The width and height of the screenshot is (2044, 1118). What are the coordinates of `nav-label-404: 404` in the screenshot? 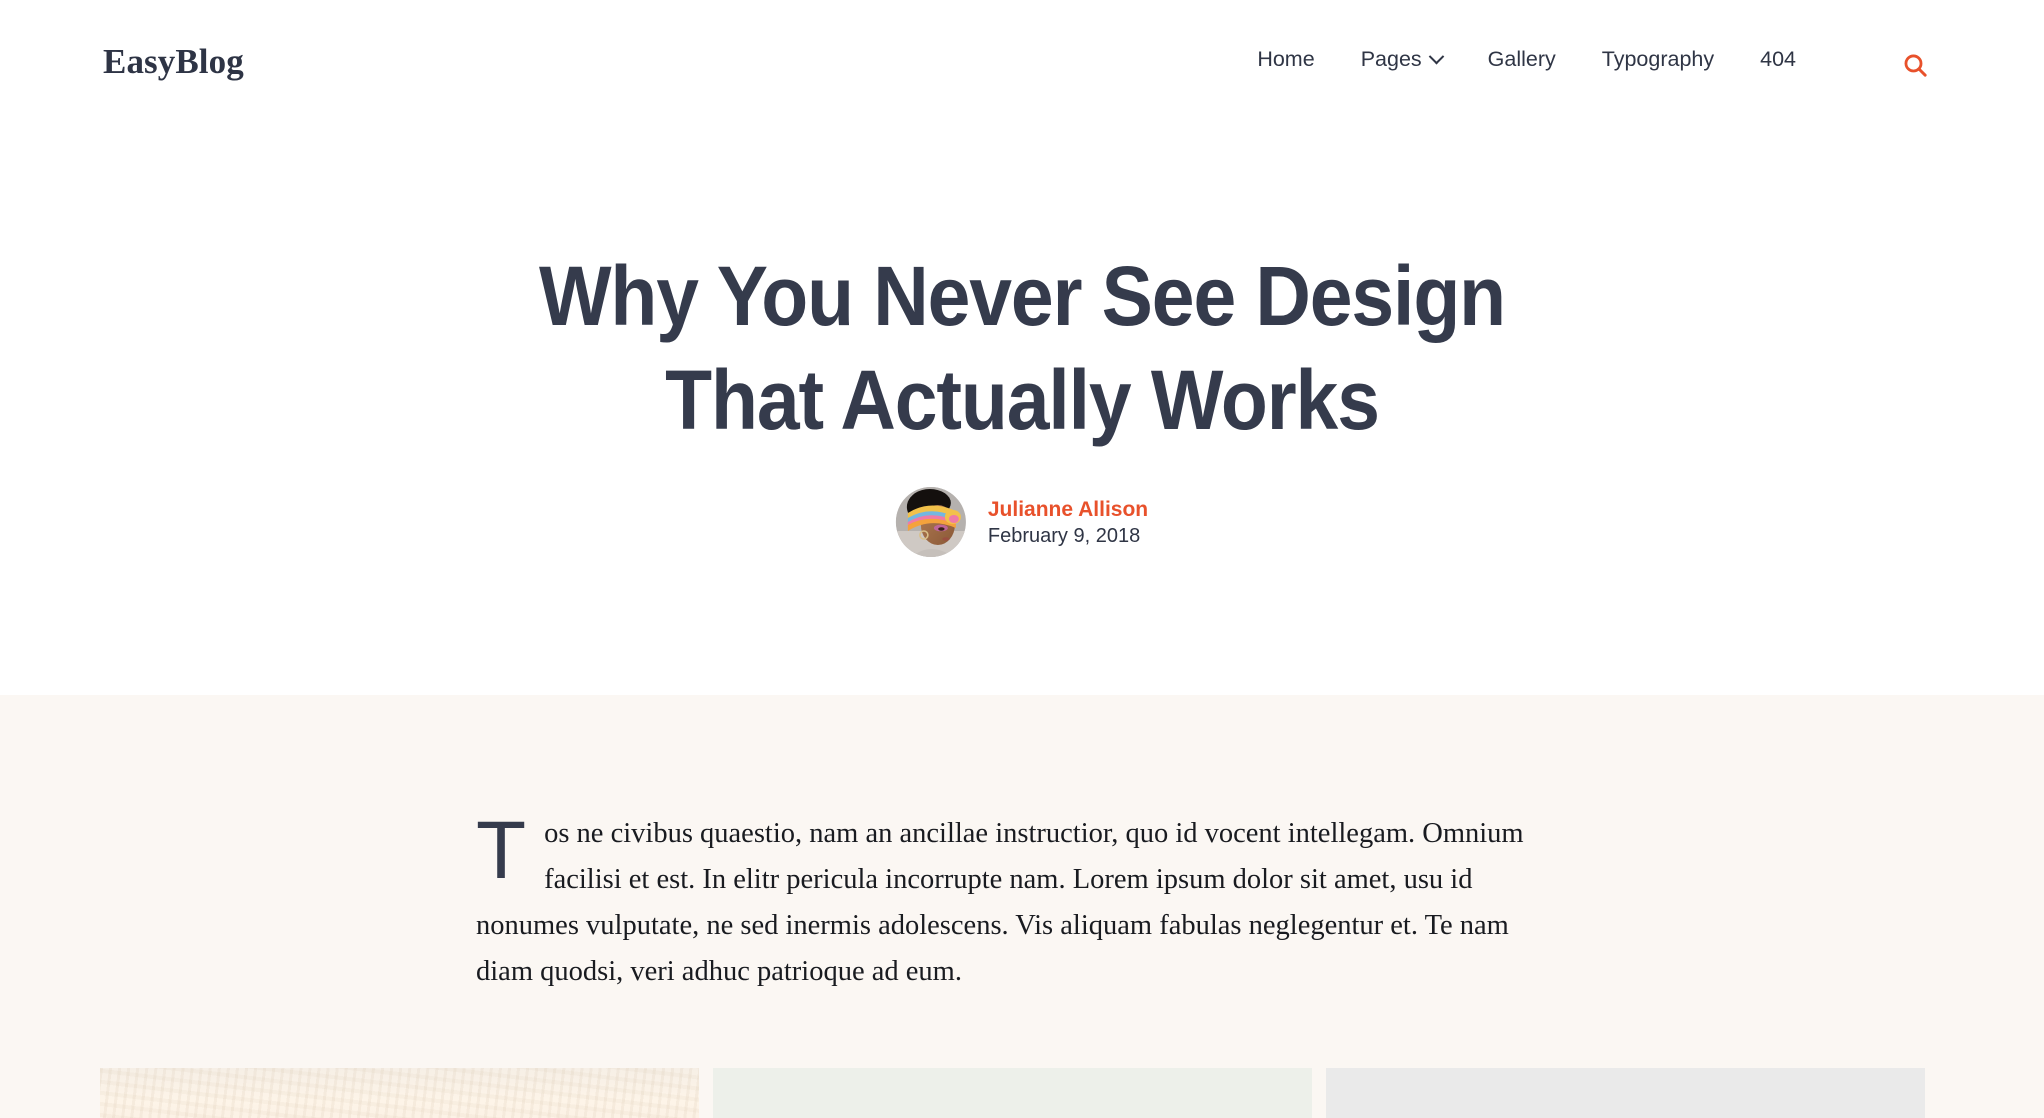 It's located at (1778, 59).